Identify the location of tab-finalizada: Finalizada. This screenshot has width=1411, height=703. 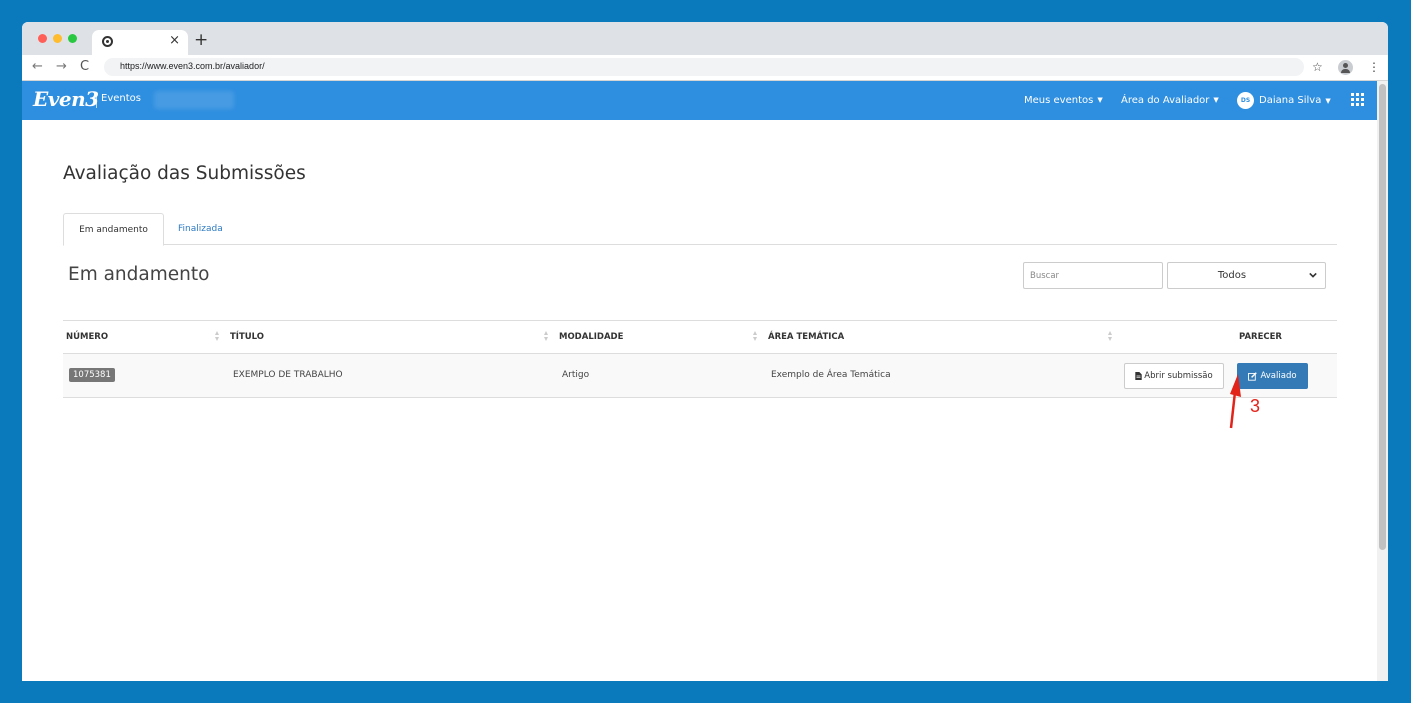
(200, 229).